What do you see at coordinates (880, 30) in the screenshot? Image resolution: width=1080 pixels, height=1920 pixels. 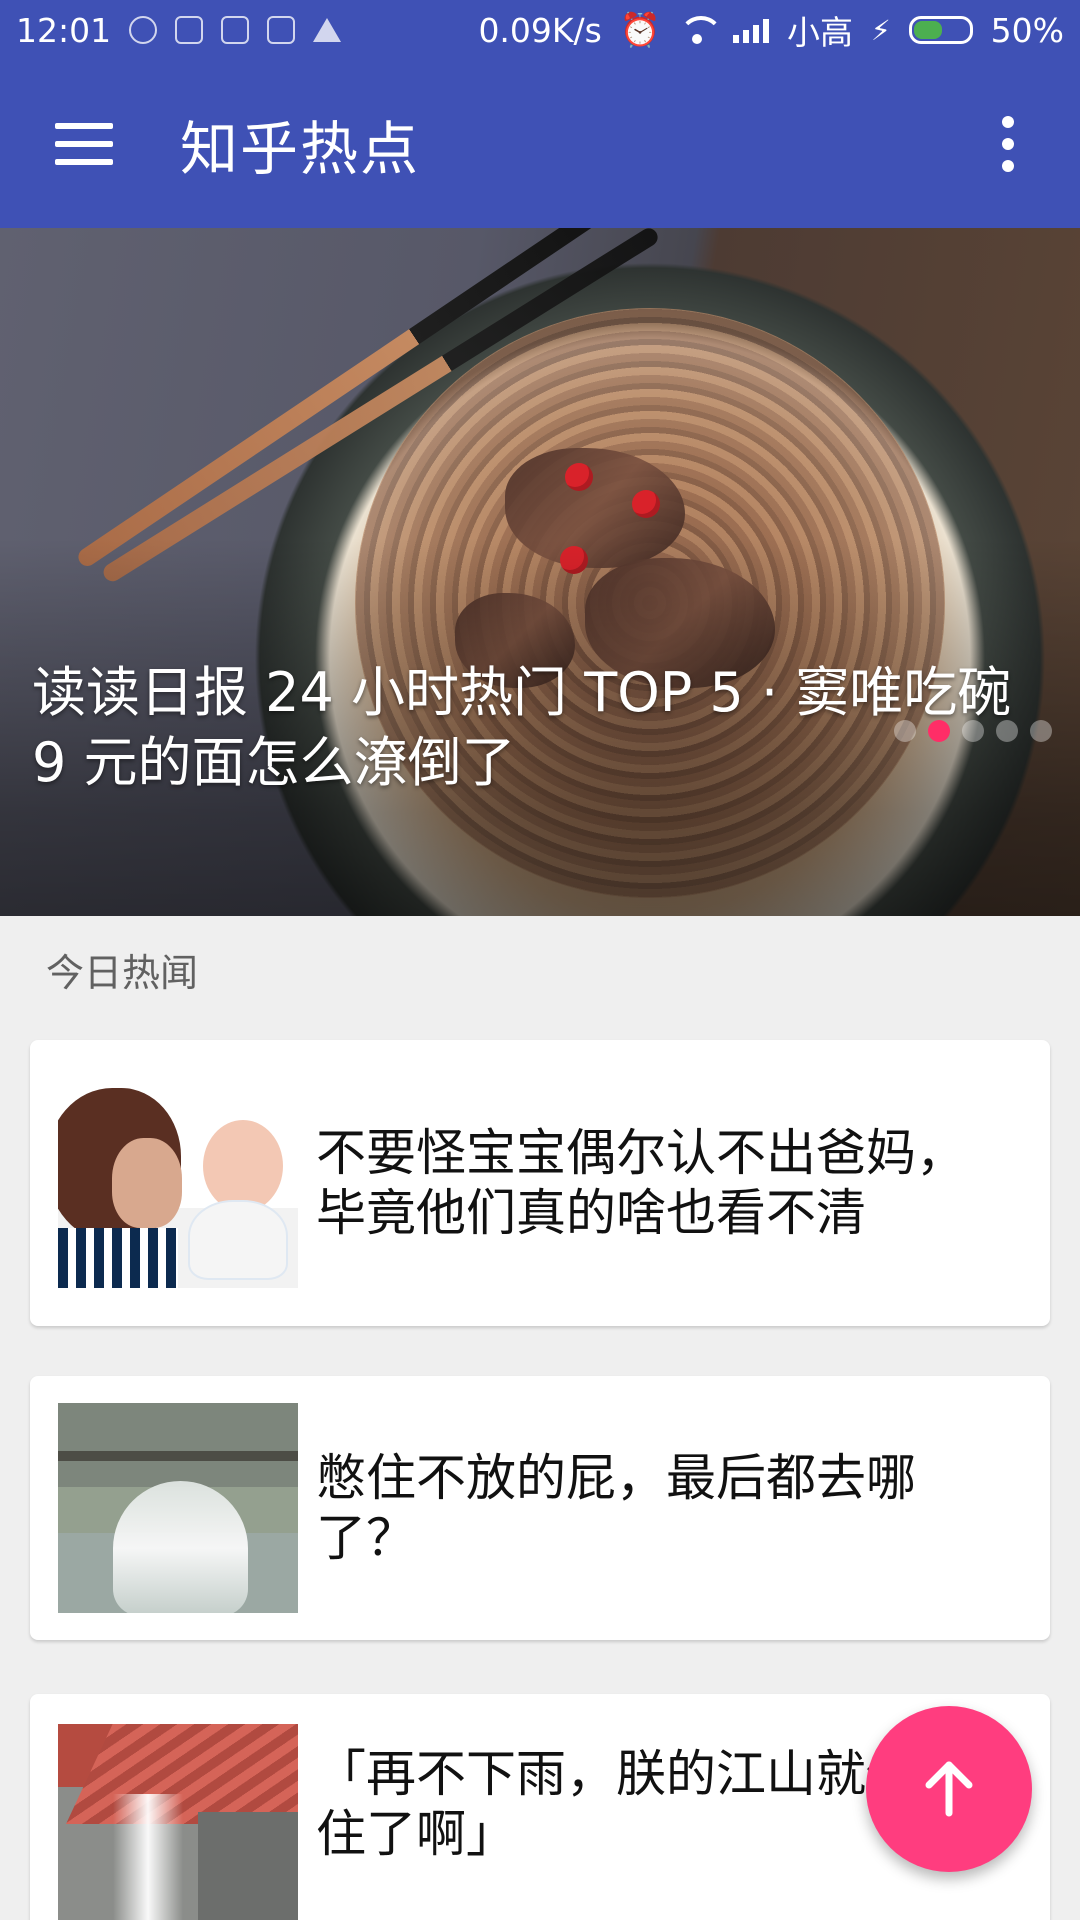 I see `charging-icon: ⚡` at bounding box center [880, 30].